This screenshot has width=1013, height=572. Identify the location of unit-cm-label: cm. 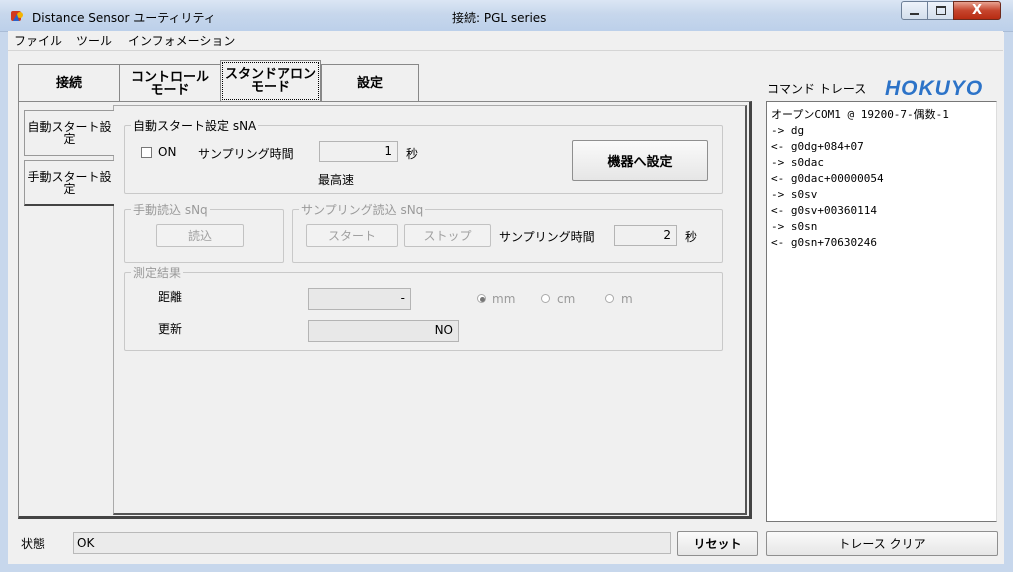
(566, 299).